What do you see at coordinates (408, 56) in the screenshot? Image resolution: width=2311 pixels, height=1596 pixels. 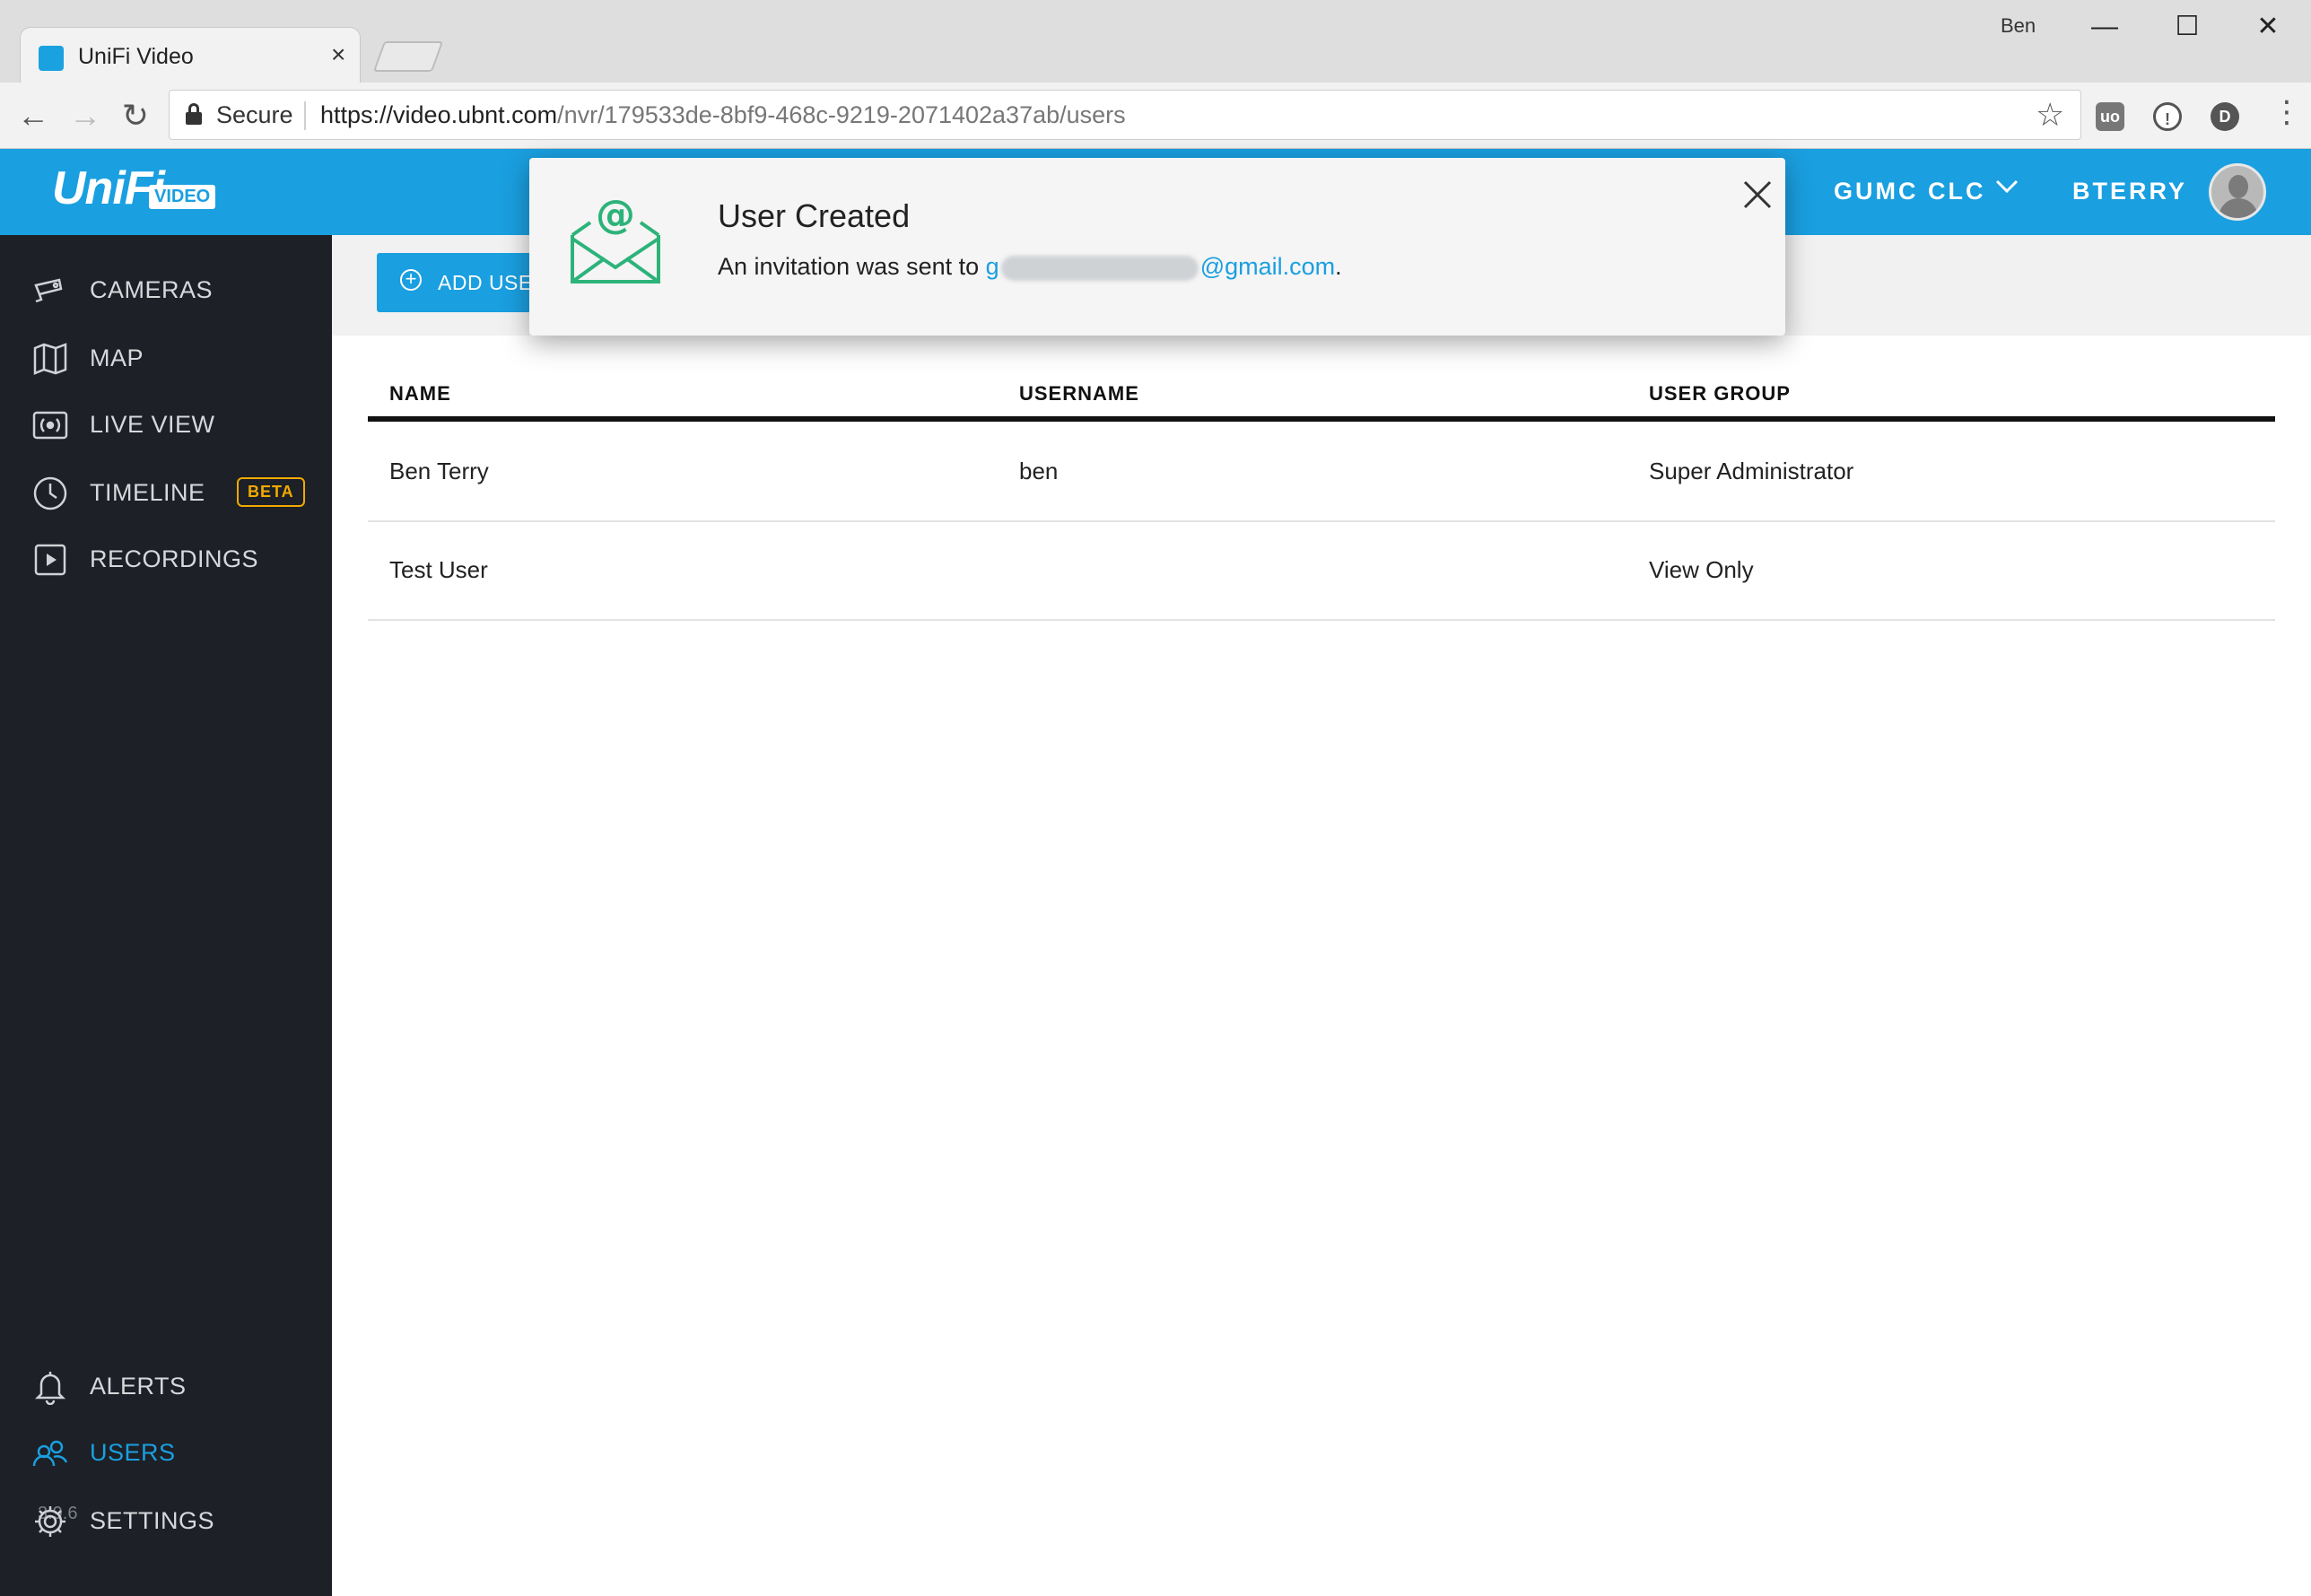 I see `new-tab-button` at bounding box center [408, 56].